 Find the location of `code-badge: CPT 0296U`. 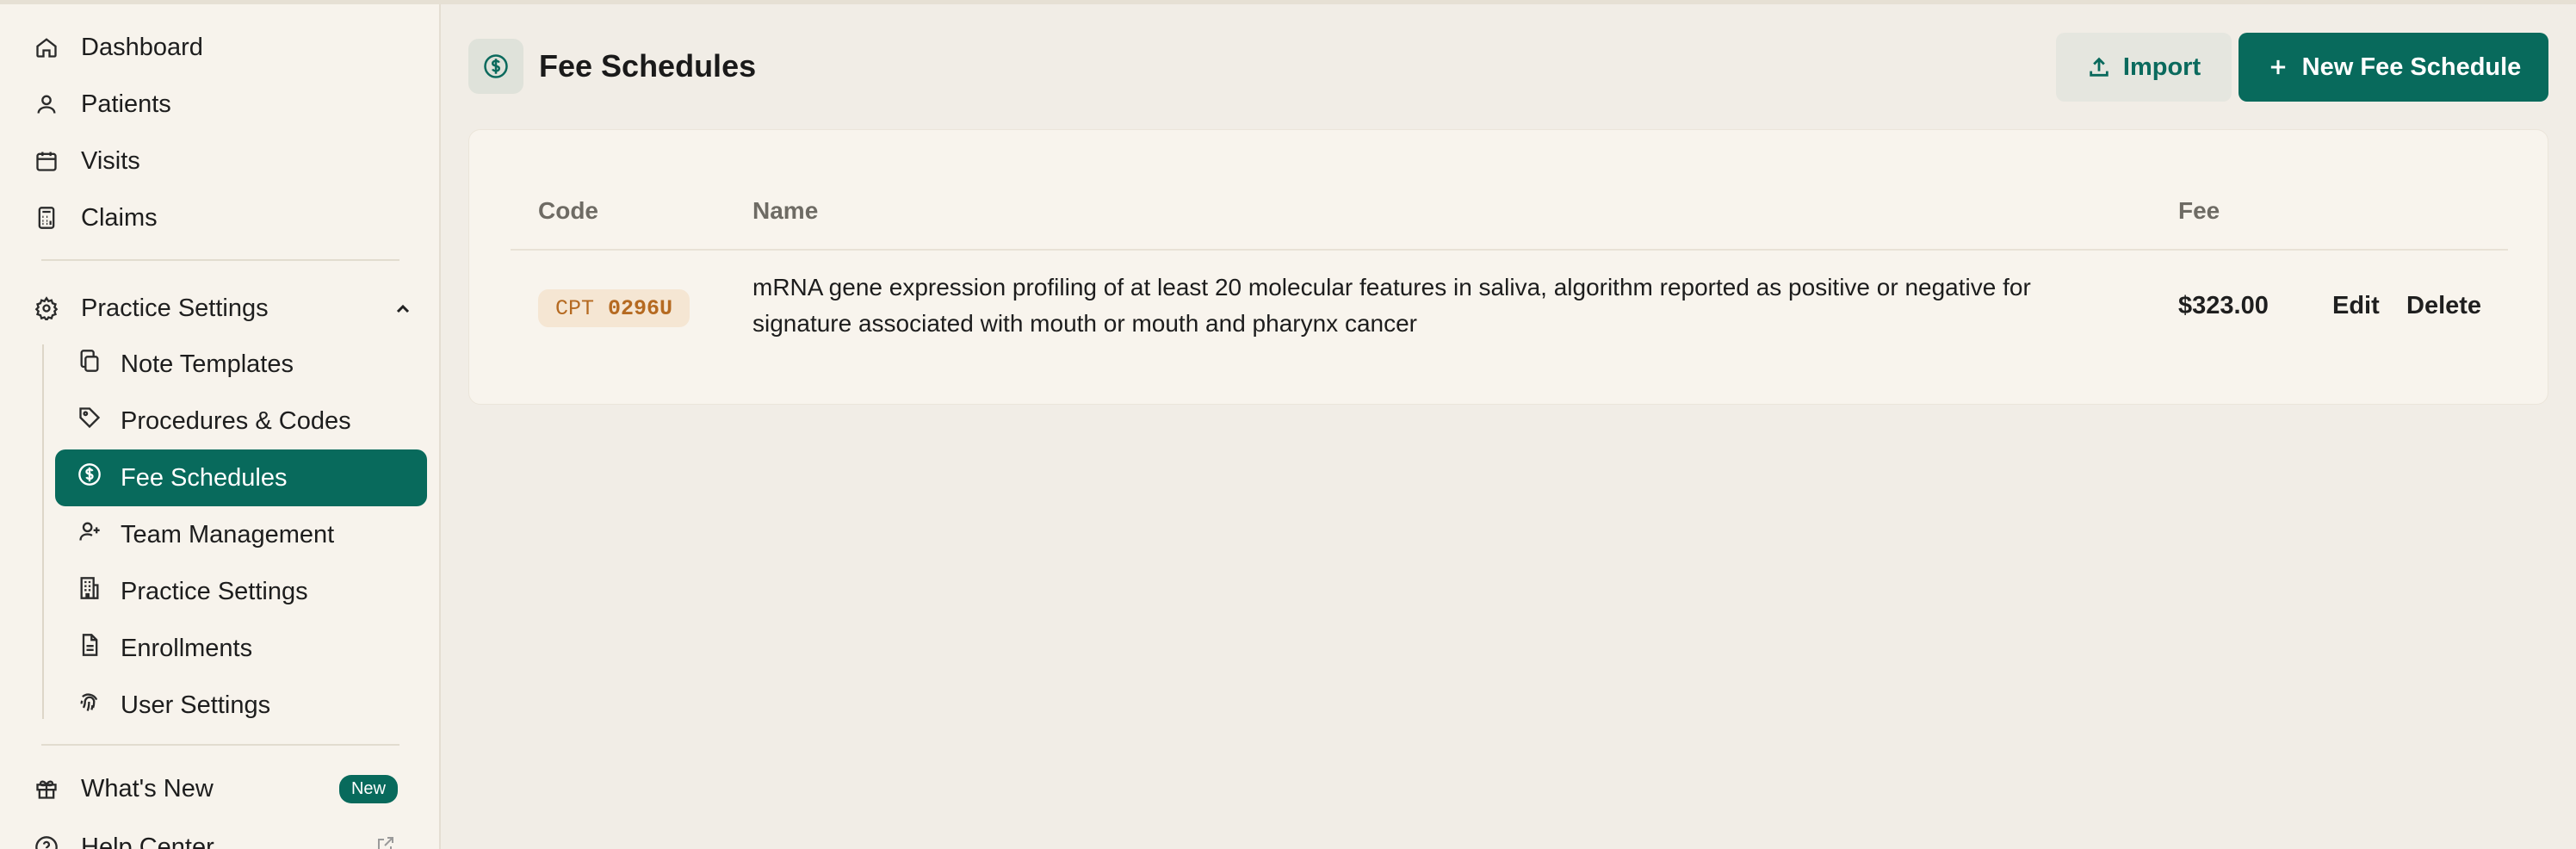

code-badge: CPT 0296U is located at coordinates (614, 308).